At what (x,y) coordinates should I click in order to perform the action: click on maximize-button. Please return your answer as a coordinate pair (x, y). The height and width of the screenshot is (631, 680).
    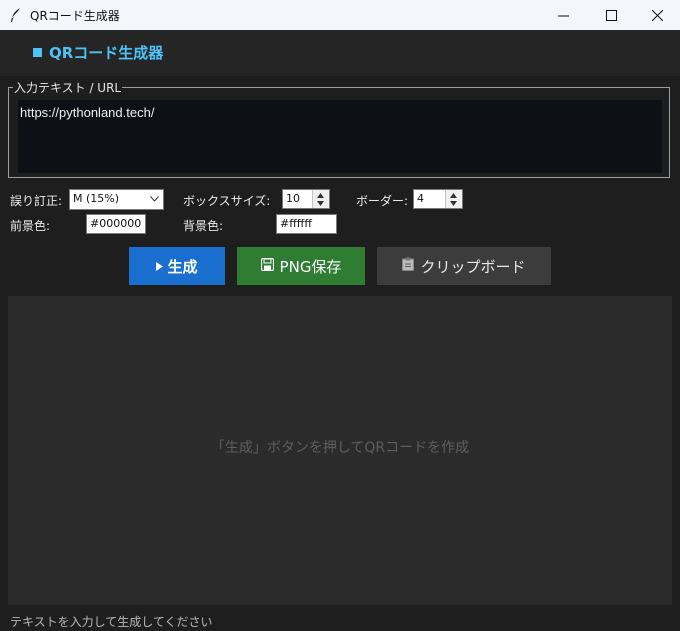
    Looking at the image, I should click on (611, 15).